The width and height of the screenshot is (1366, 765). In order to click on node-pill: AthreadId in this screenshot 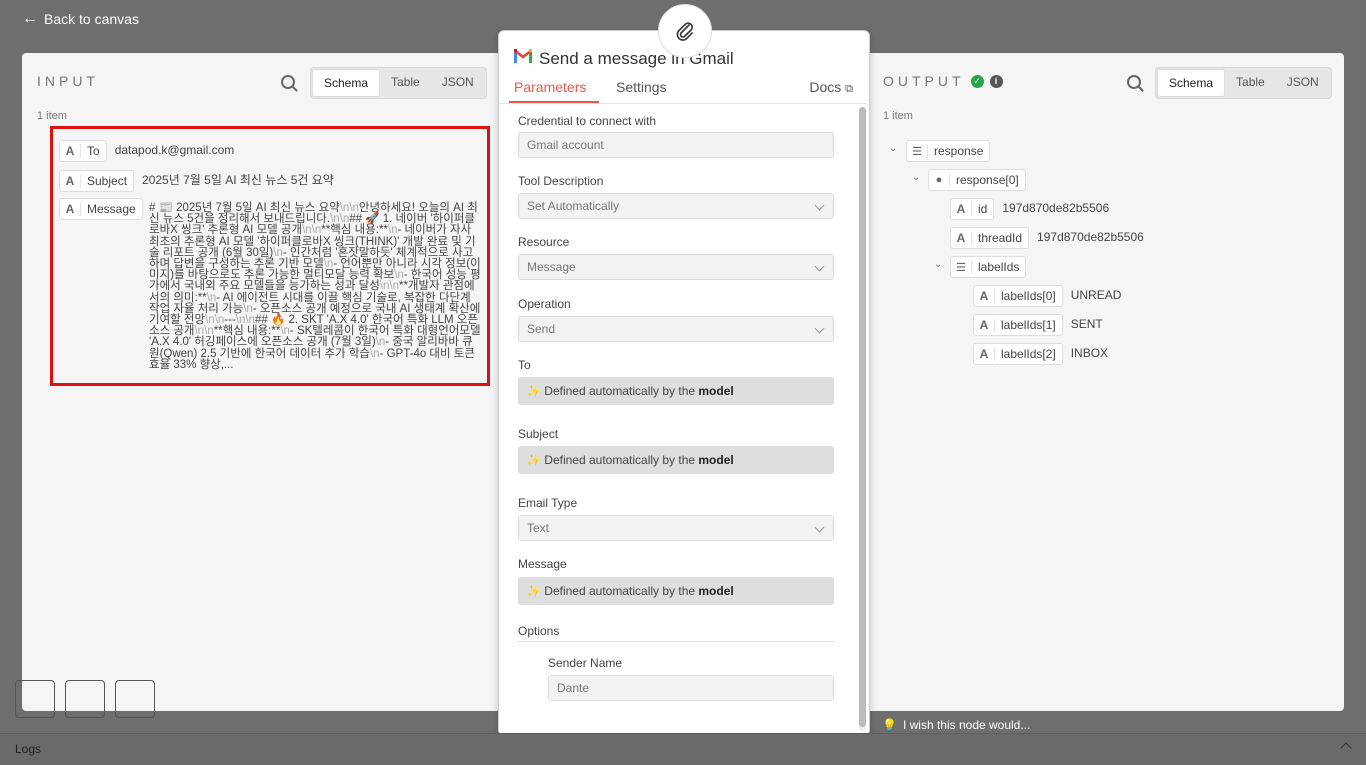, I will do `click(990, 238)`.